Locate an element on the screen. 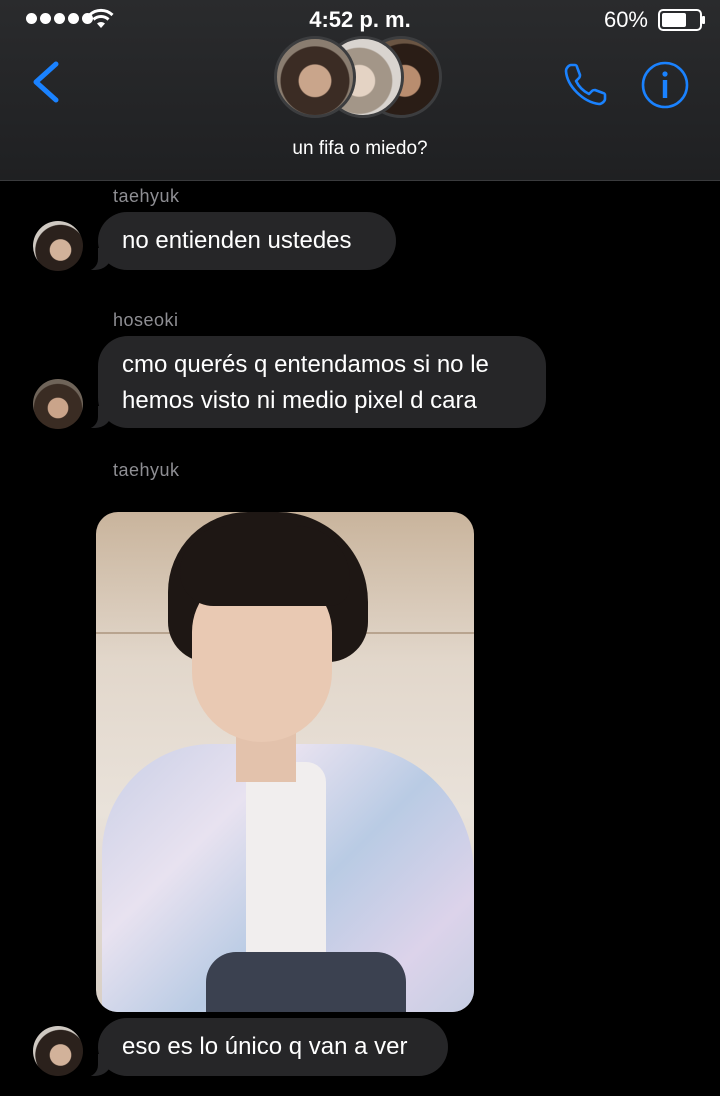 This screenshot has height=1096, width=720. message-bubble: no entienden ustedes is located at coordinates (241, 241).